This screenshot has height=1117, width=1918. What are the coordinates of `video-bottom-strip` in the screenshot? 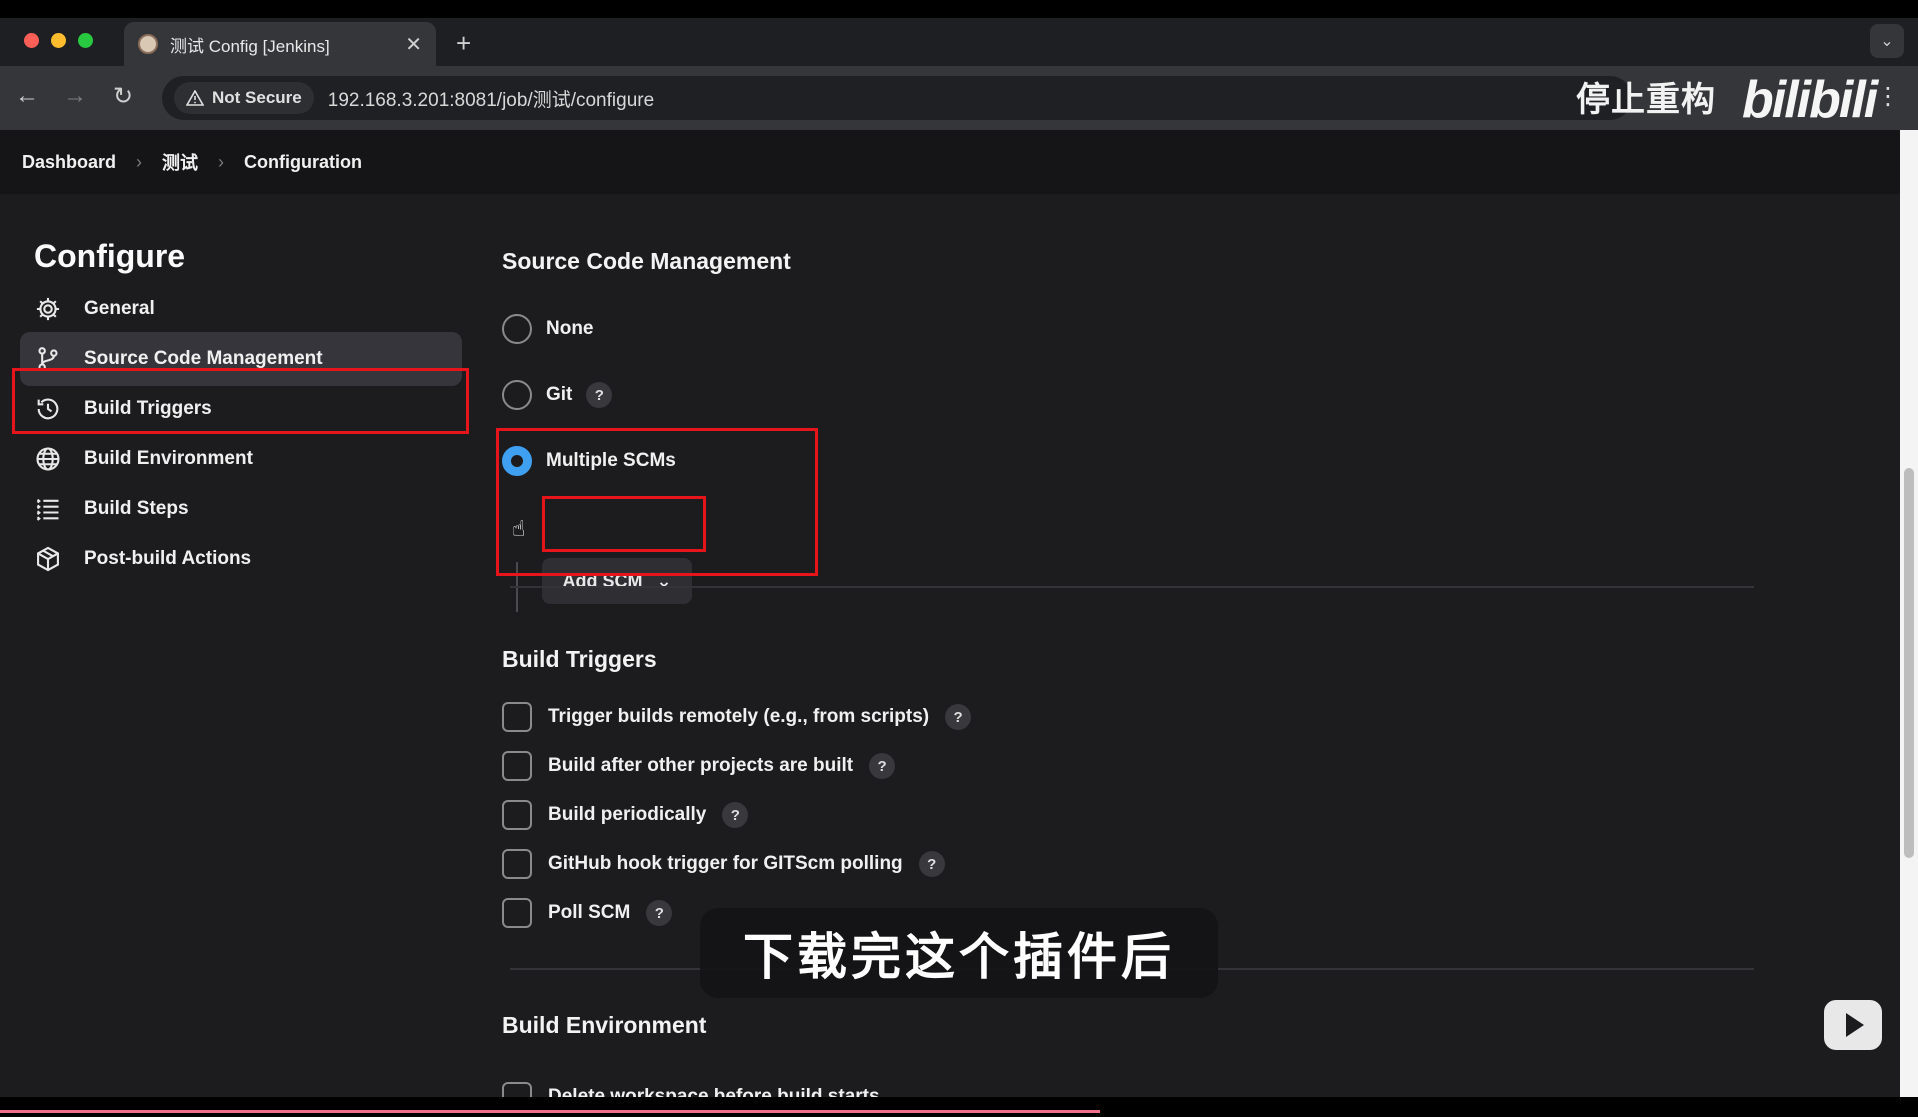 It's located at (959, 1107).